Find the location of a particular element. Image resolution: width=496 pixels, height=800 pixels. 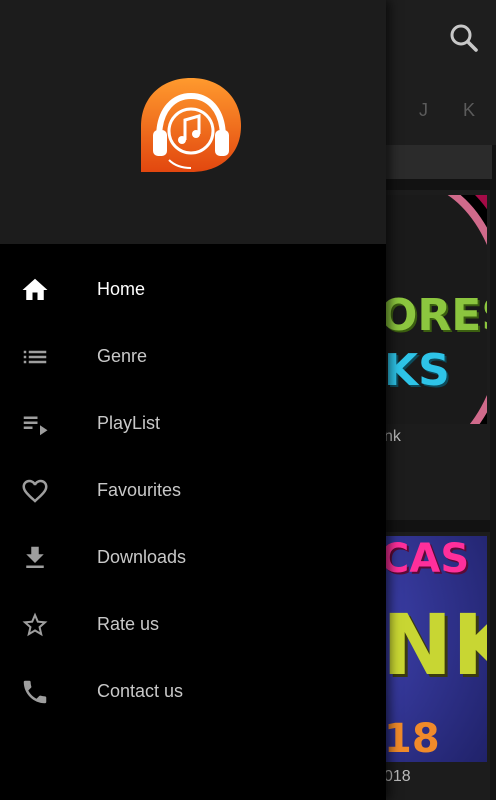

menu-item-favourites: Favourites is located at coordinates (193, 490).